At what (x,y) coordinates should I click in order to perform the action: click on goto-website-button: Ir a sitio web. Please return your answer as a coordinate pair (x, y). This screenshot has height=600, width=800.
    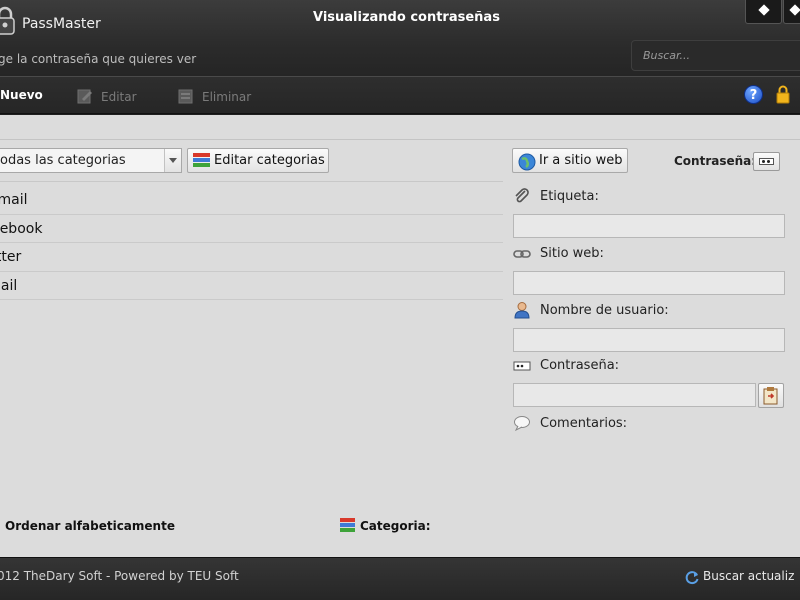
    Looking at the image, I should click on (570, 160).